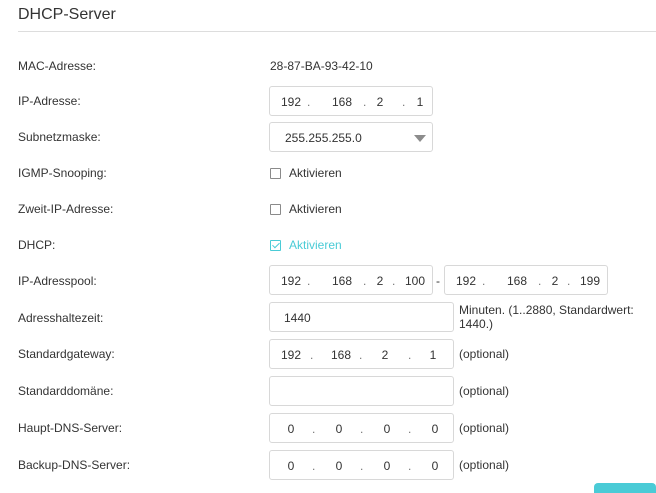 Image resolution: width=656 pixels, height=493 pixels. I want to click on dns1-octet-1: 0, so click(291, 429).